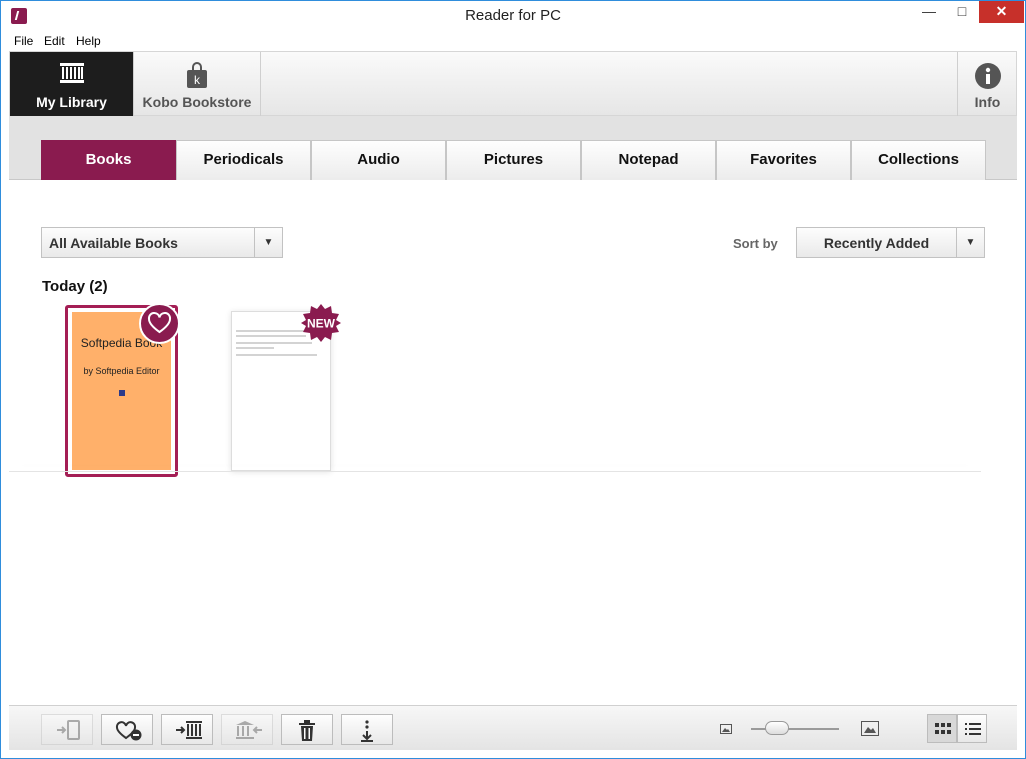  I want to click on sort-value: Recently Added, so click(876, 243).